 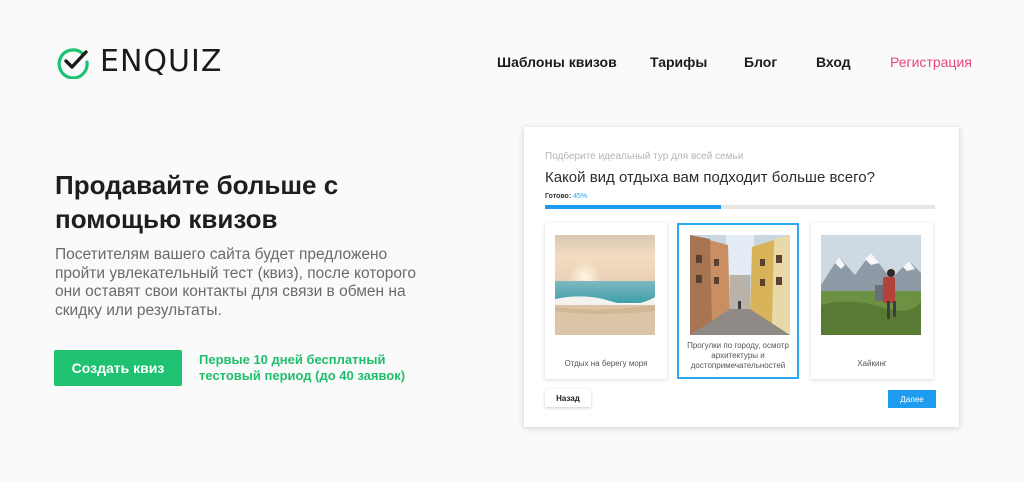 I want to click on quiz-subtitle: Подберите идеальный тур для всей семьи, so click(x=644, y=156).